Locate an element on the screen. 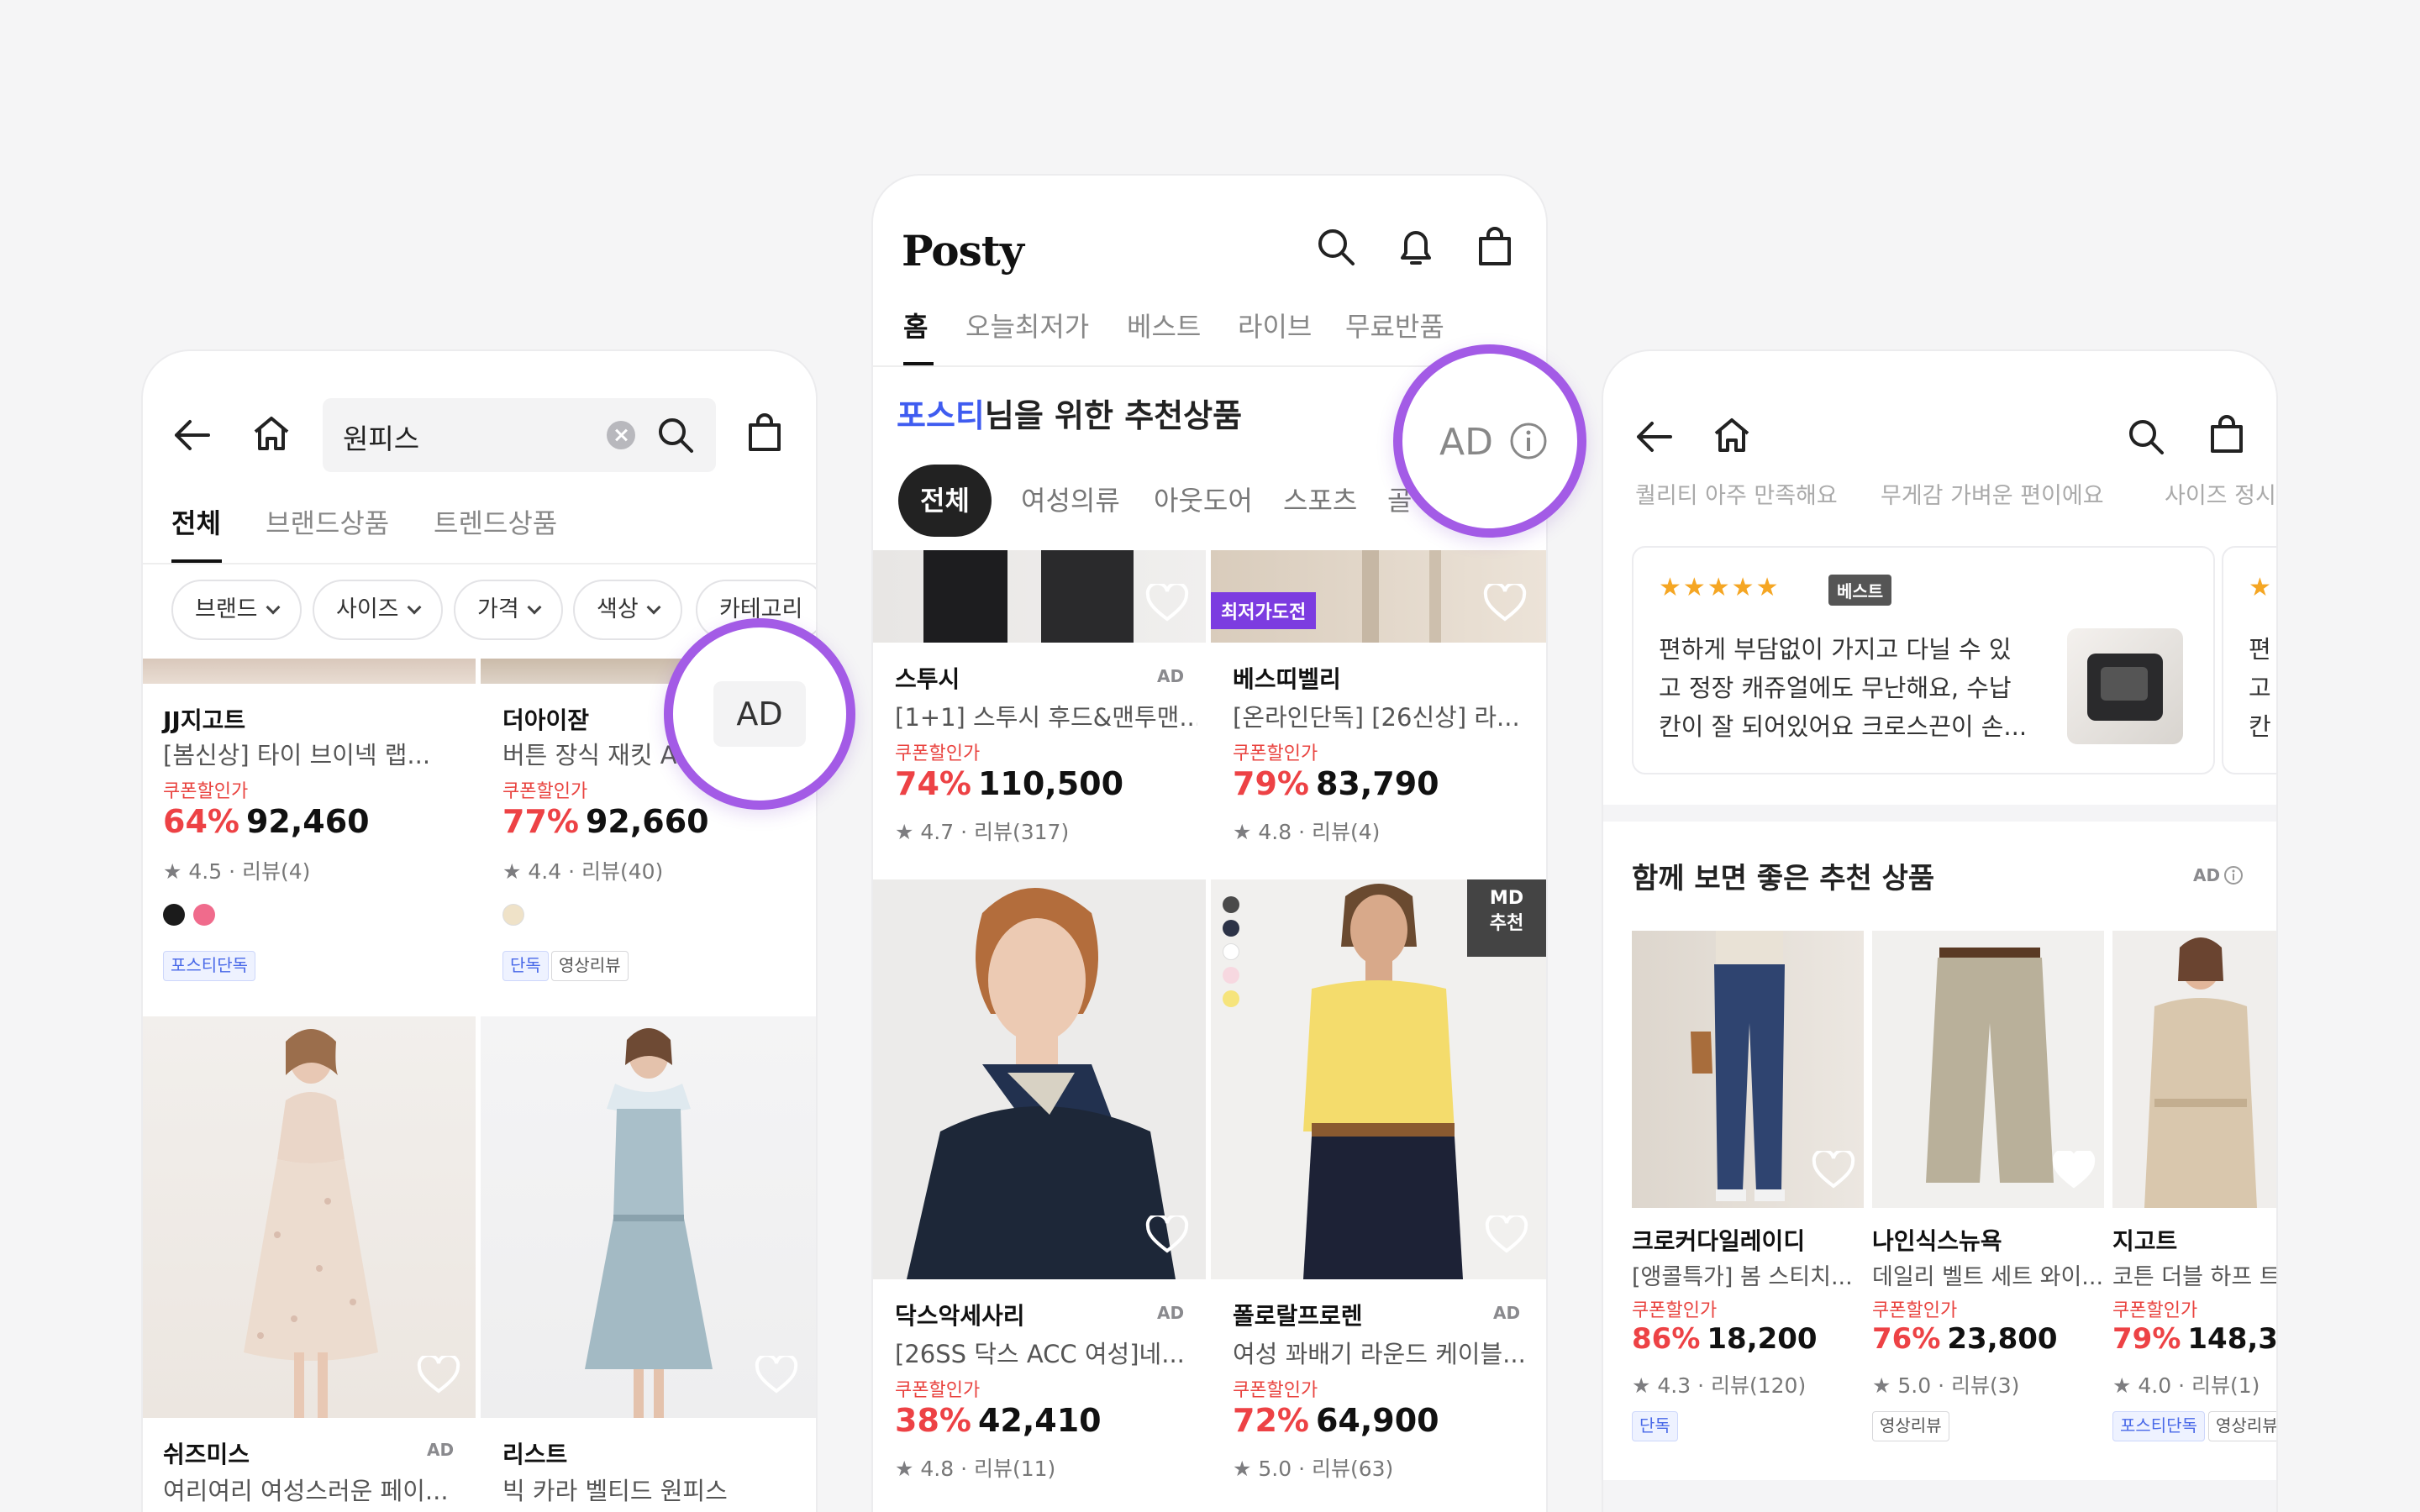 The height and width of the screenshot is (1512, 2420). review-line: 칸 is located at coordinates (2260, 726).